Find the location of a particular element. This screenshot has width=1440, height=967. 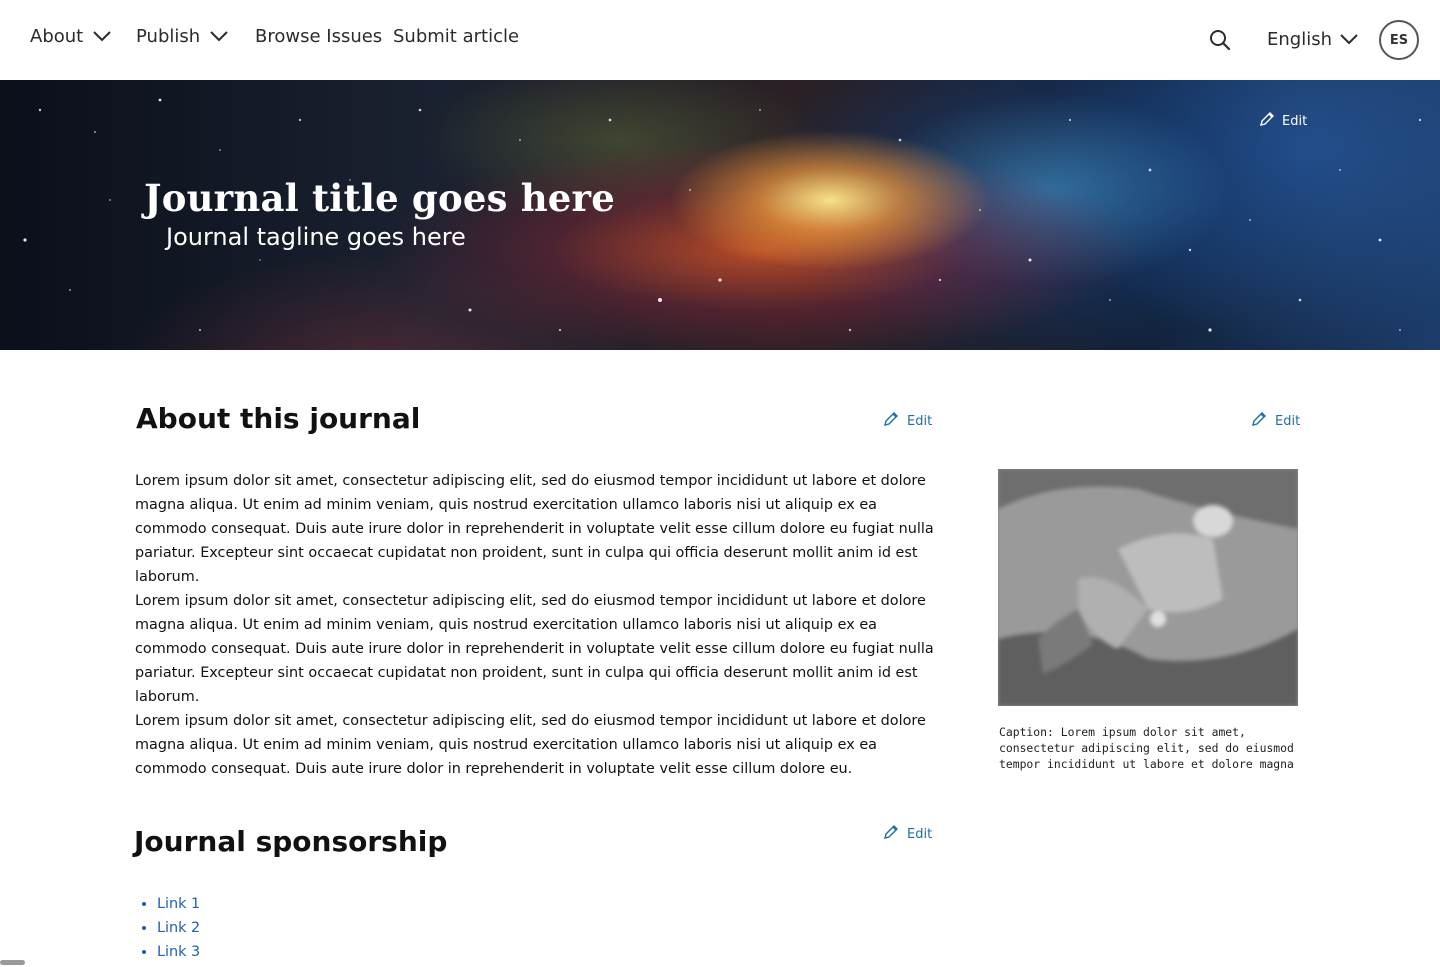

sponsorship-heading: Journal sponsorship is located at coordinates (291, 841).